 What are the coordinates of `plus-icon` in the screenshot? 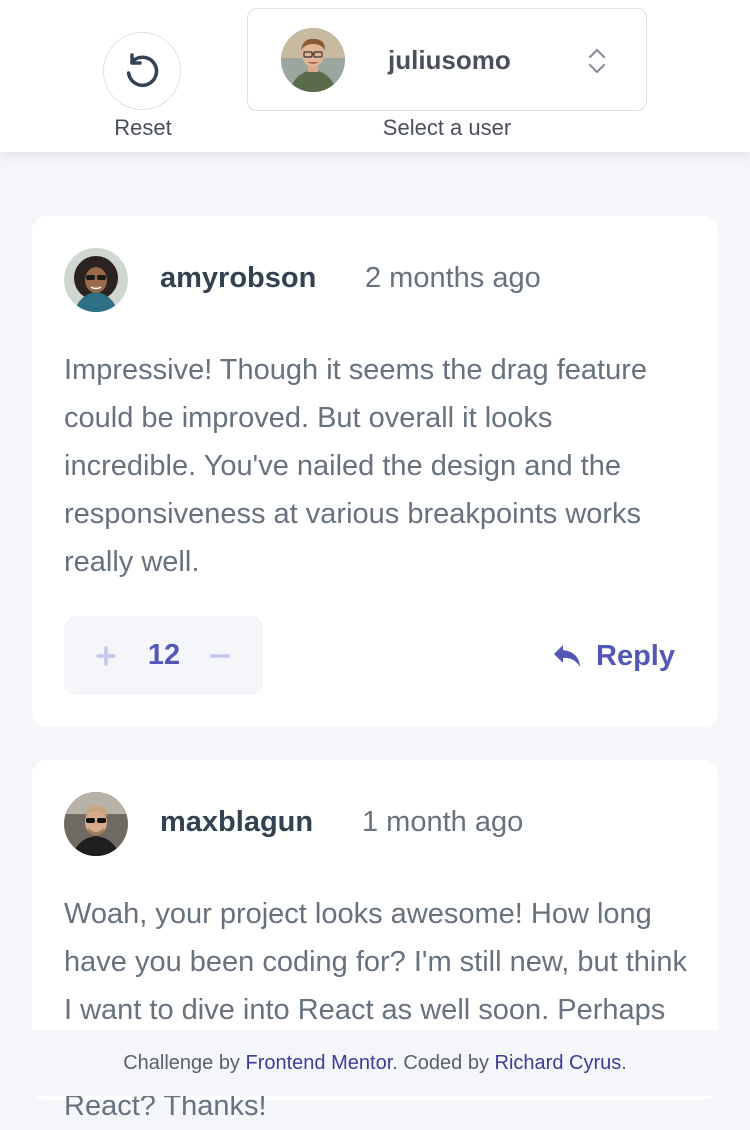 It's located at (106, 656).